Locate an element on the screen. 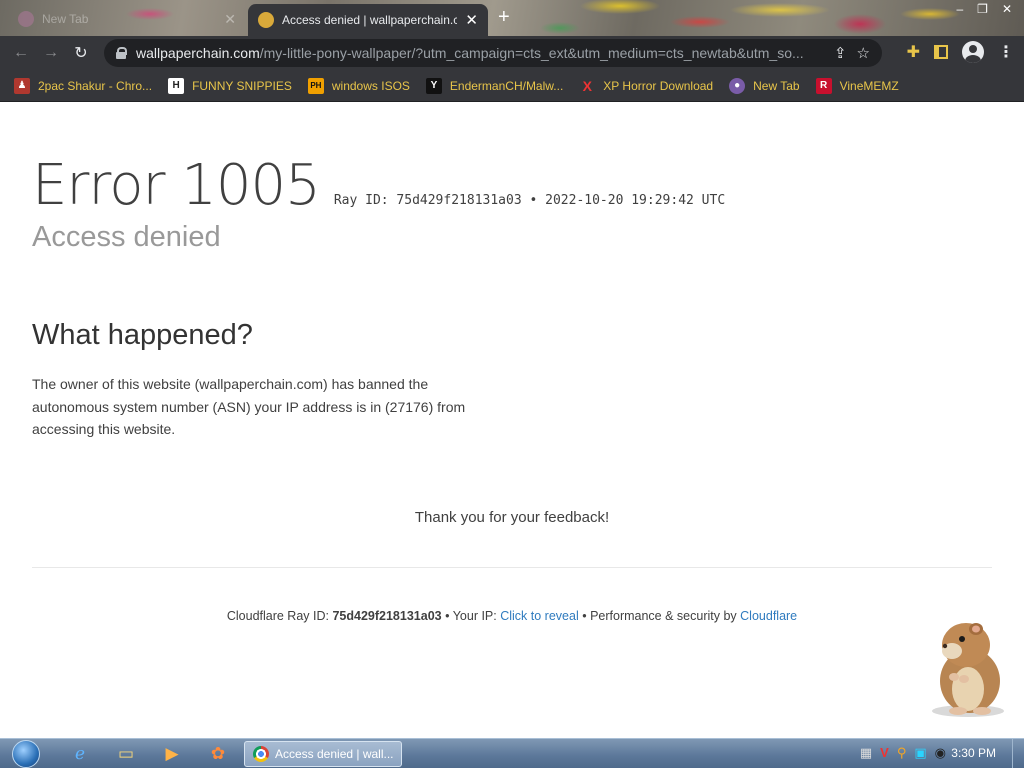 Image resolution: width=1024 pixels, height=768 pixels. error-timestamp: 2022-10-20 19:29:42 UTC is located at coordinates (635, 200).